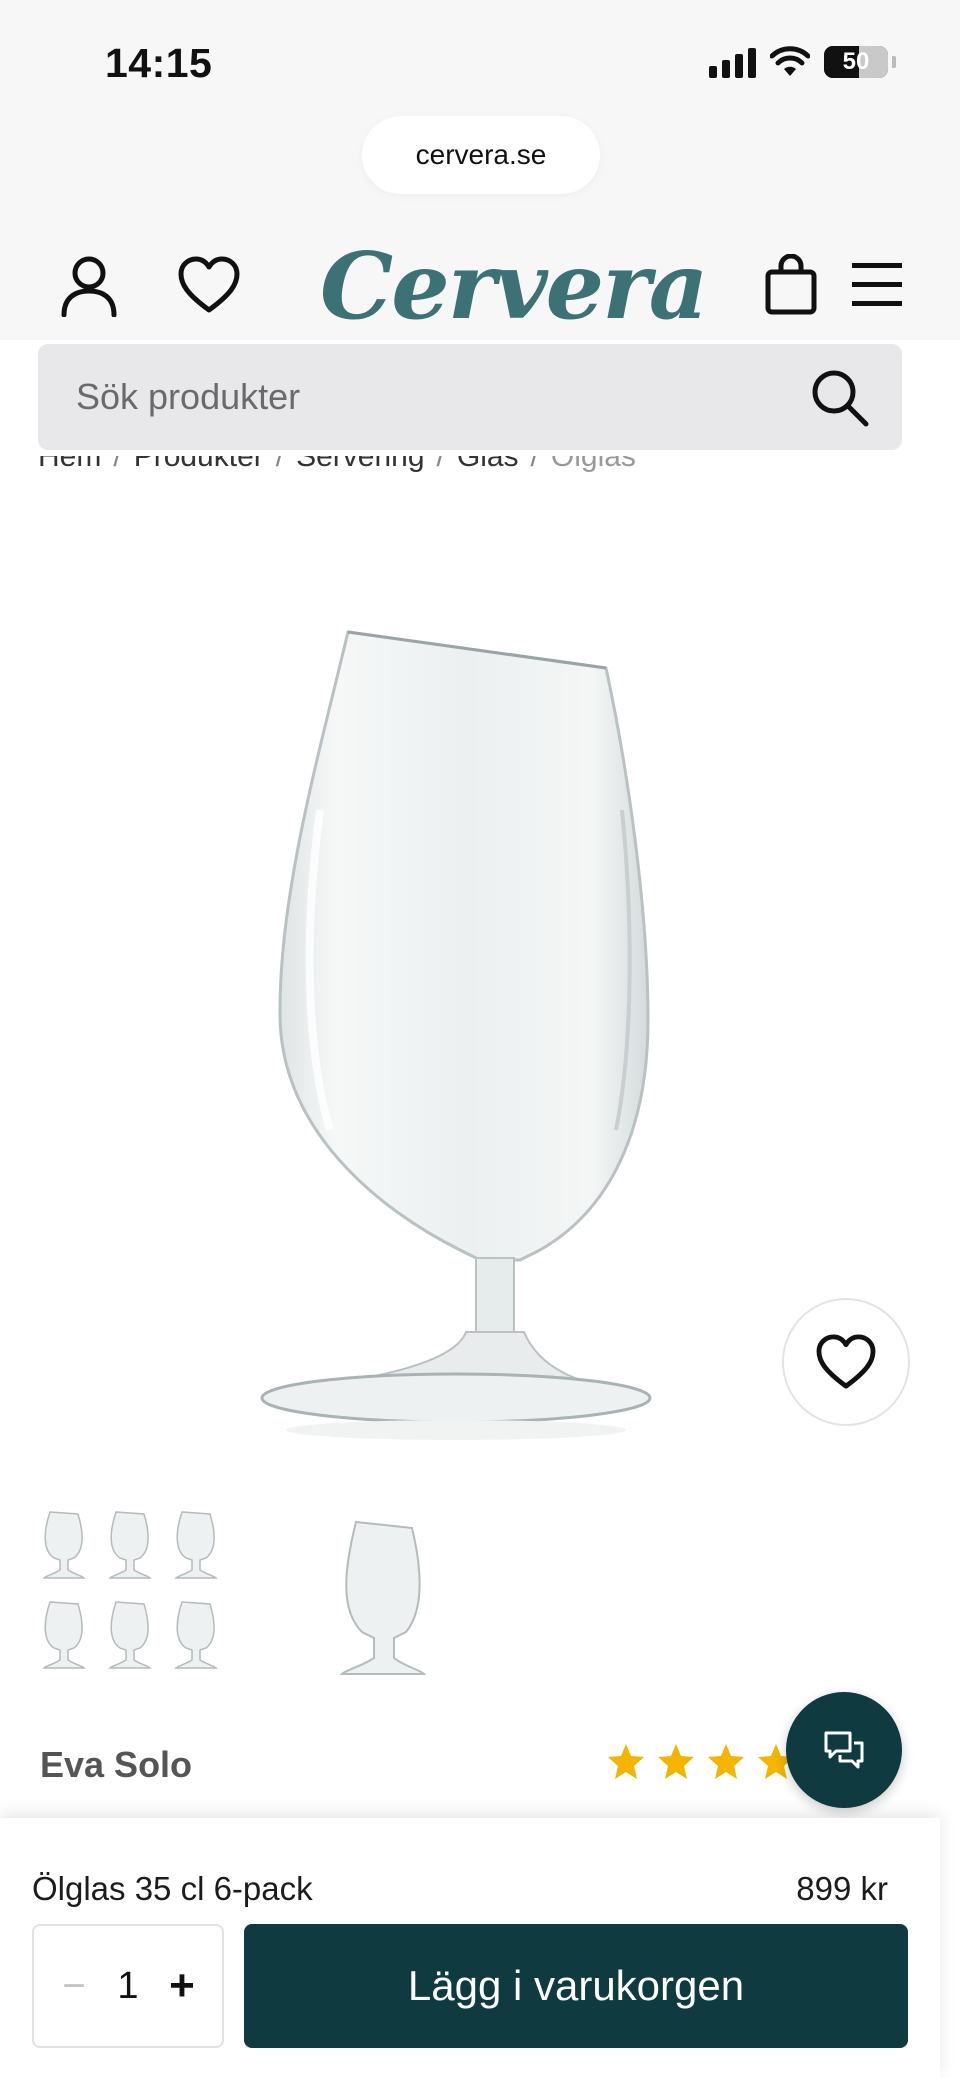 The width and height of the screenshot is (960, 2078). I want to click on battery-icon: 50, so click(856, 62).